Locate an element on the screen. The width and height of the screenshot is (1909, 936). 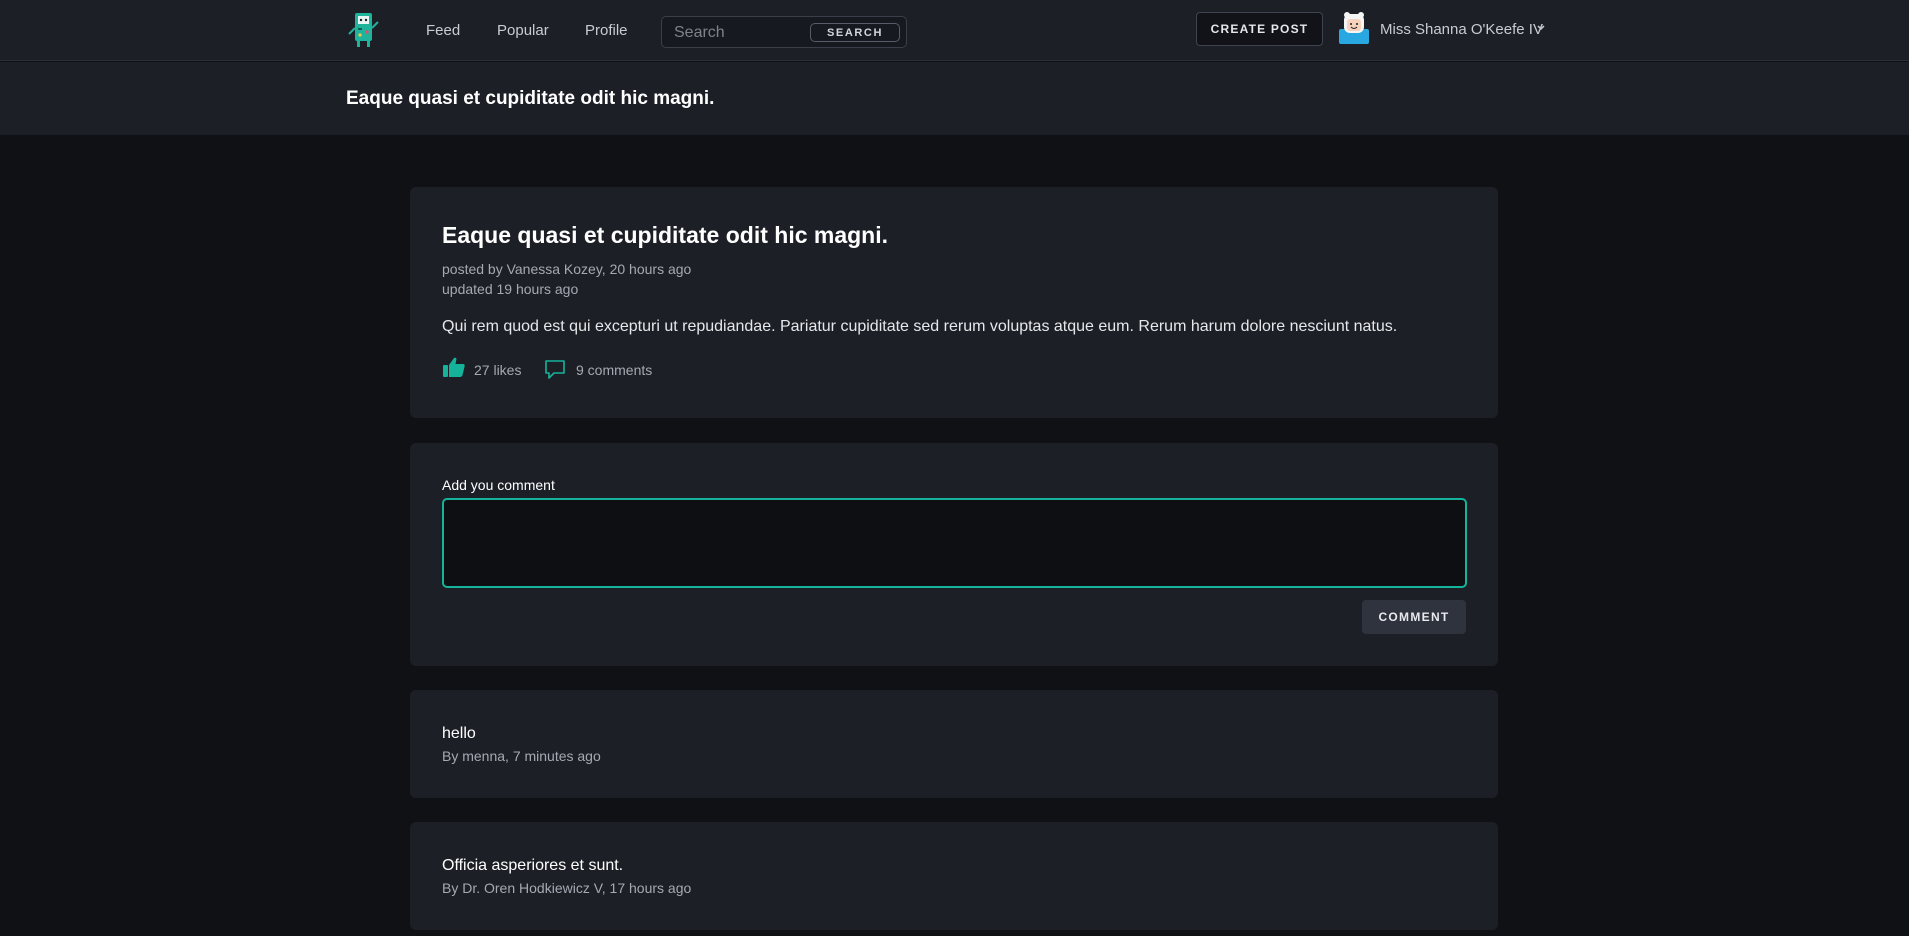
comment-text: Officia asperiores et sunt. is located at coordinates (533, 865).